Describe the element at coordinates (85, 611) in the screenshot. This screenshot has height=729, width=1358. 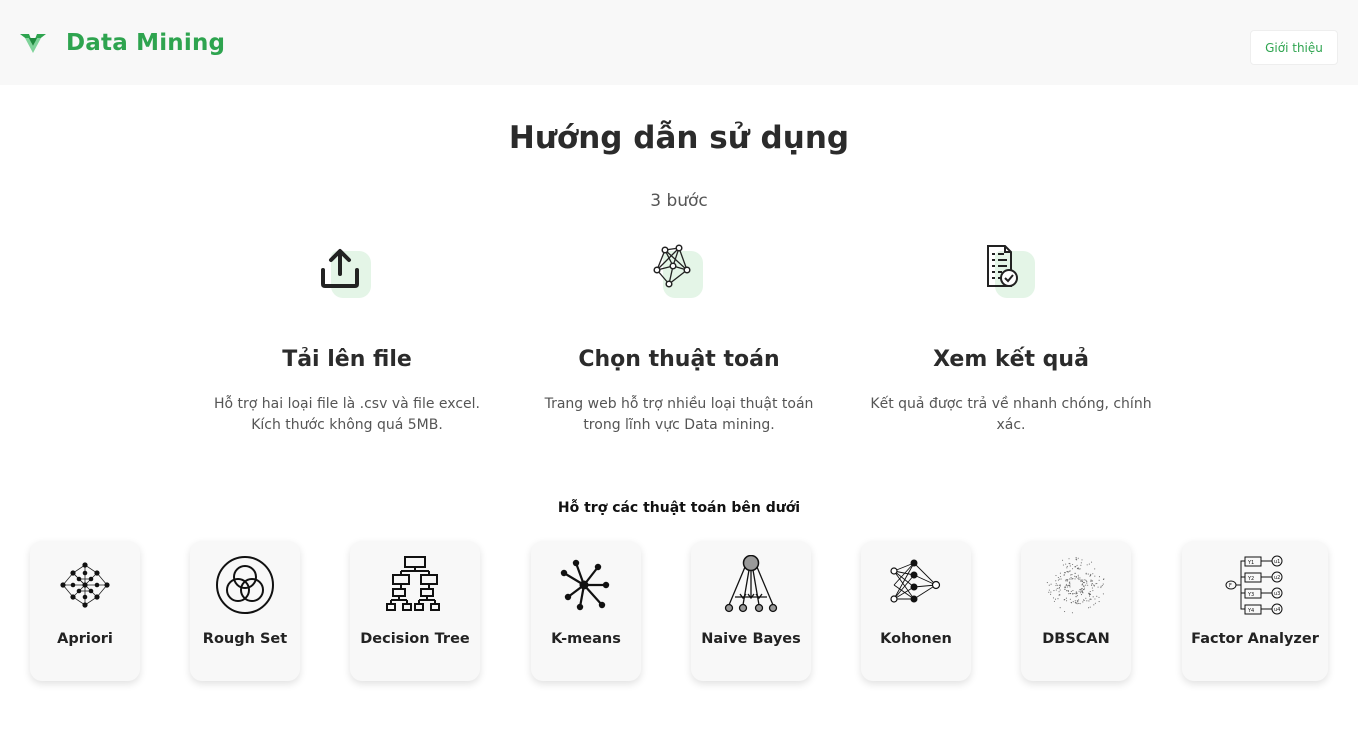
I see `algo-card-apriori: Apriori` at that location.